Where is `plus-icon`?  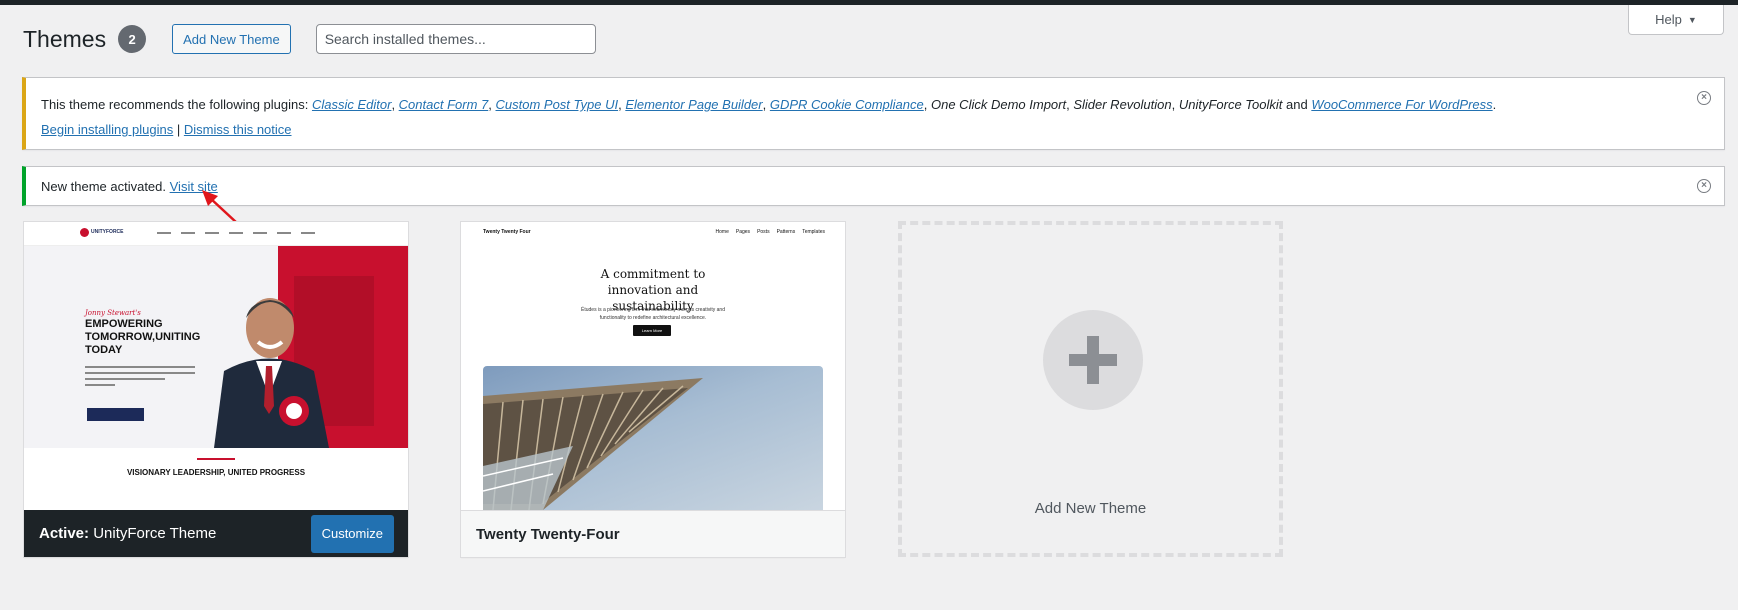 plus-icon is located at coordinates (1093, 360).